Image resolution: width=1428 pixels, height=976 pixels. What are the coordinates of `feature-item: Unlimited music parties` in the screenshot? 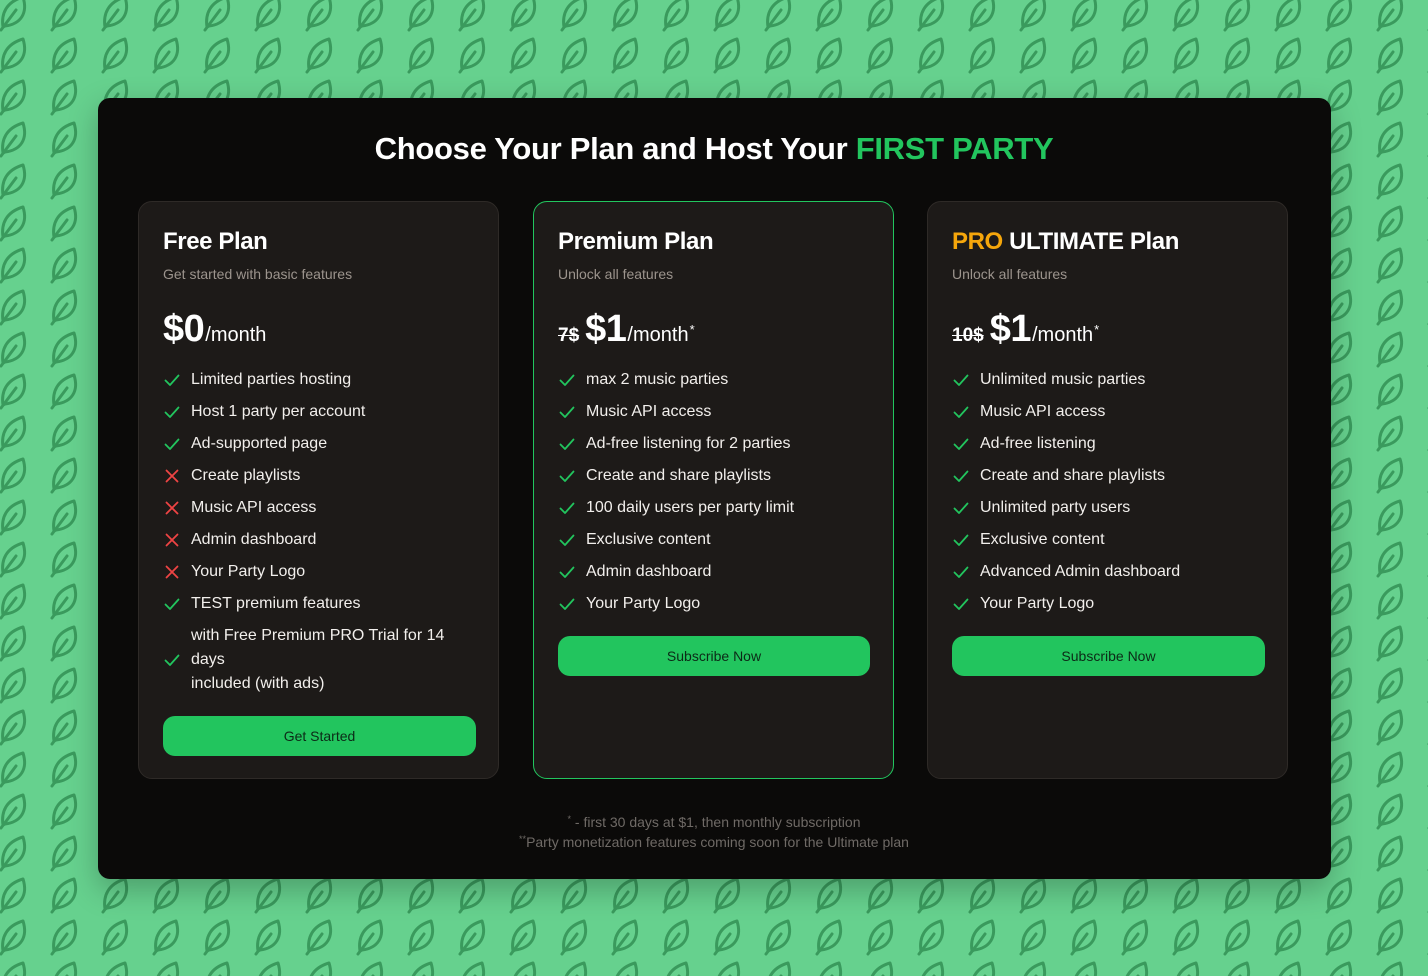 It's located at (1111, 380).